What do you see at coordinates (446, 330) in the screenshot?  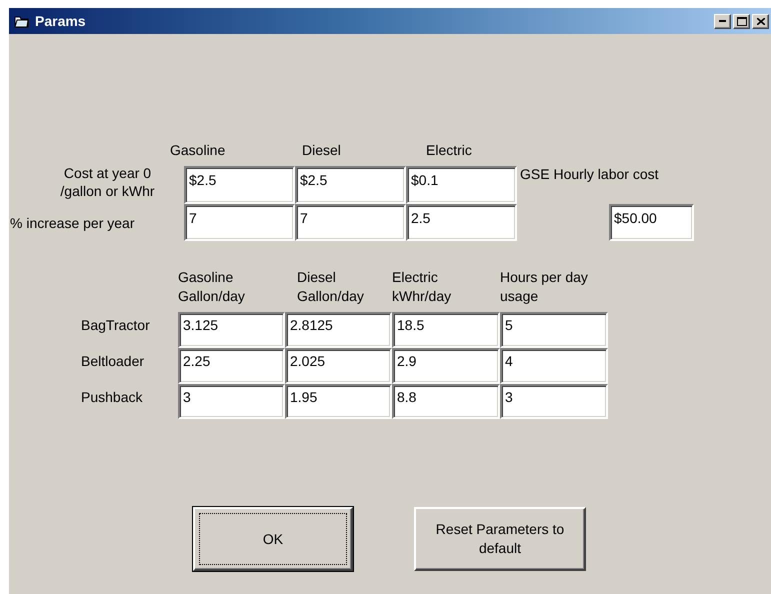 I see `input-field: 18.5` at bounding box center [446, 330].